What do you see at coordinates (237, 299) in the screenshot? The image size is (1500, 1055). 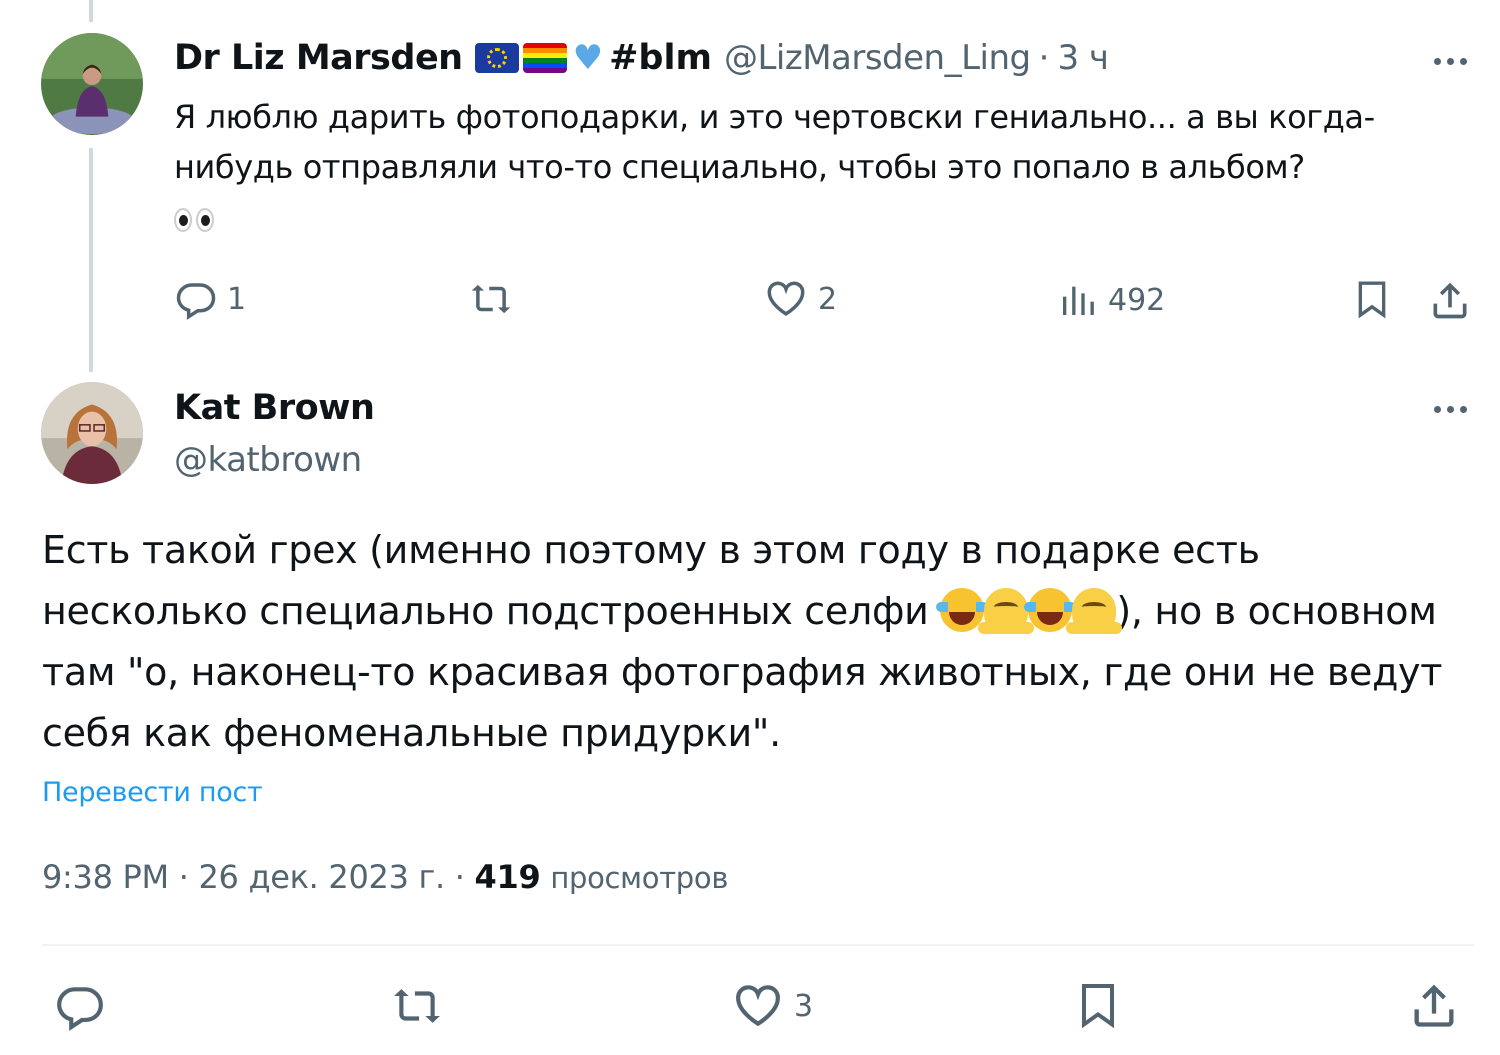 I see `reply-count: 1` at bounding box center [237, 299].